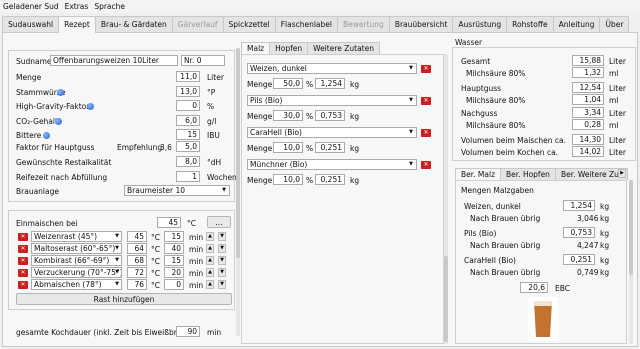  Describe the element at coordinates (288, 115) in the screenshot. I see `malz-pct-input: 30,0` at that location.